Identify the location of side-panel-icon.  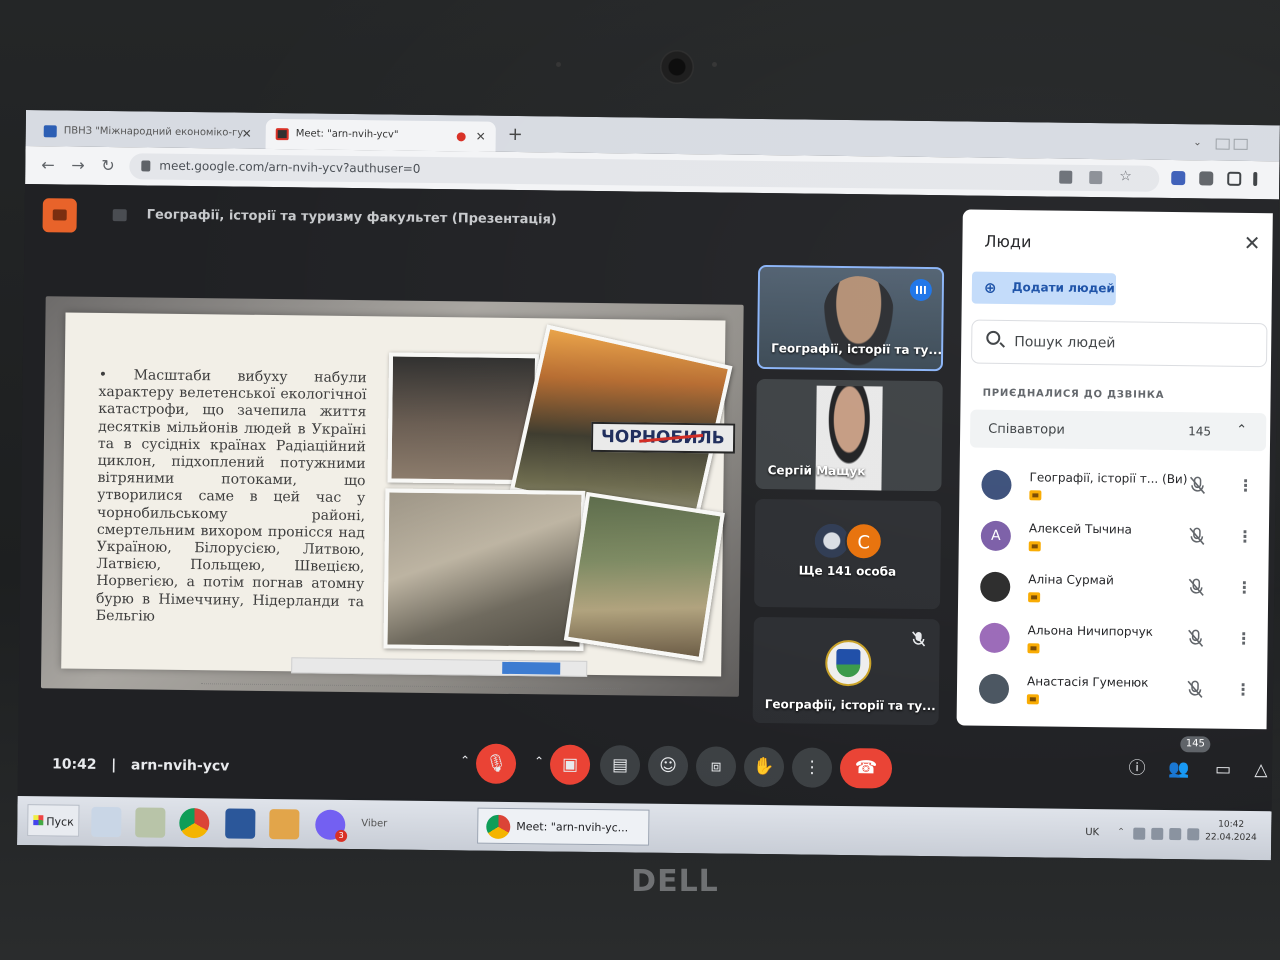
(1234, 178).